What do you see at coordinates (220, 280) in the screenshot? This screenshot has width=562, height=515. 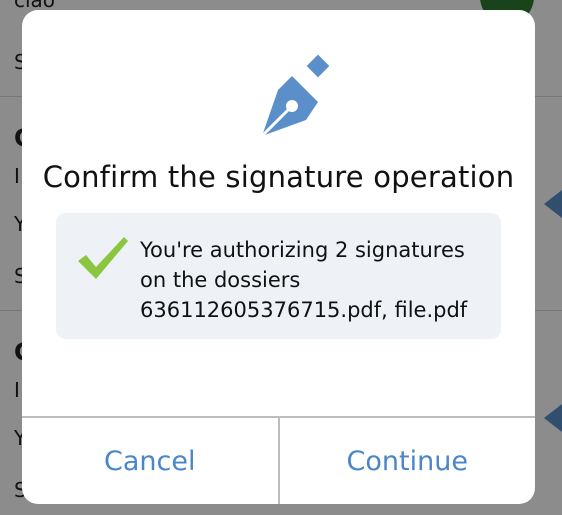 I see `message-line: on the dossiers` at bounding box center [220, 280].